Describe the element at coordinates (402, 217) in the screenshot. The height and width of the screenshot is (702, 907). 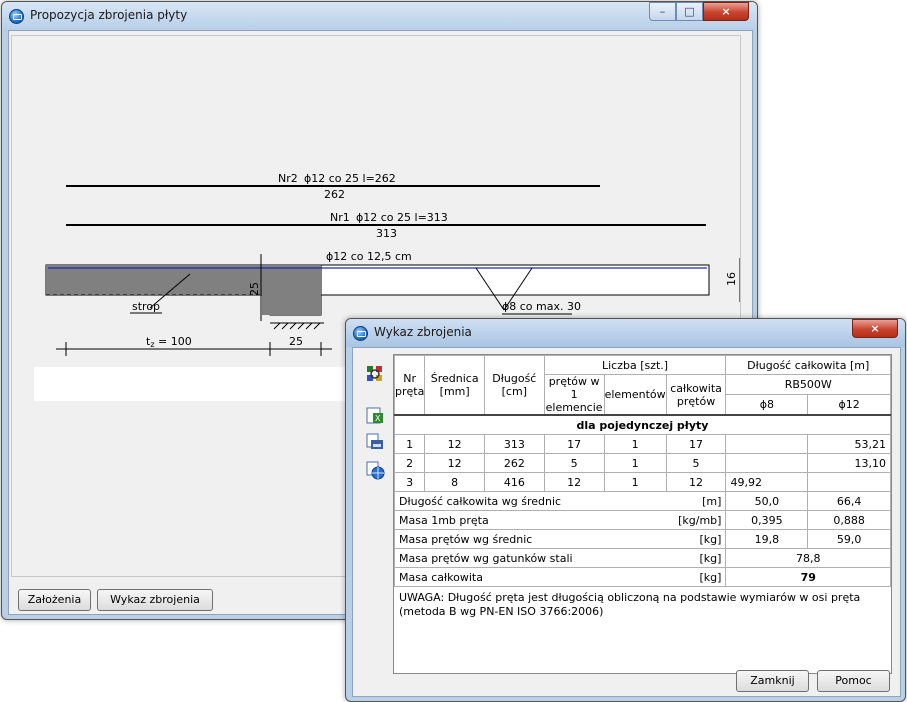
I see `nr1-spec: ϕ12 co 25 l=313` at that location.